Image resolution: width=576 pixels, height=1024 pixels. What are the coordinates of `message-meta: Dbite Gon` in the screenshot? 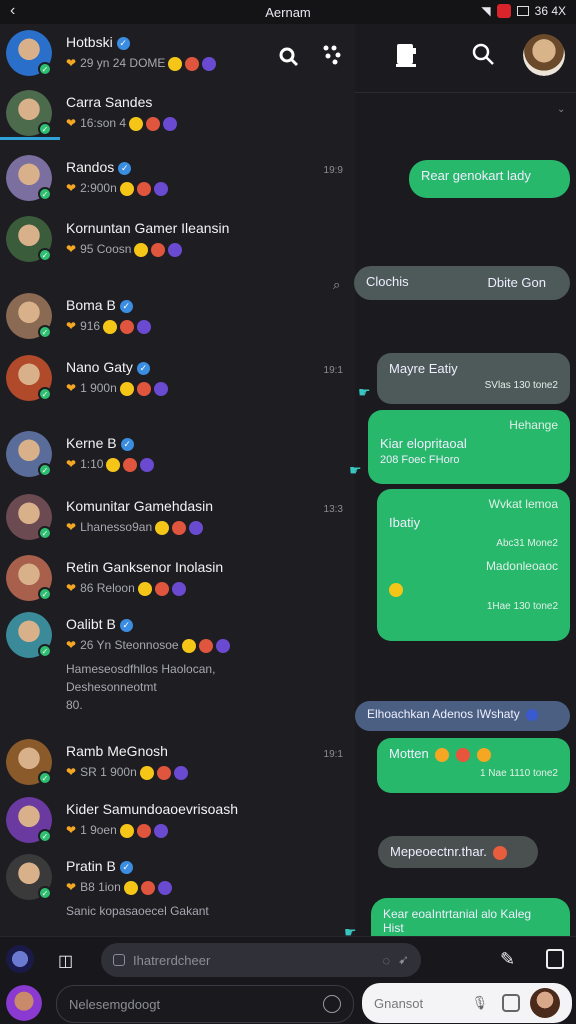 It's located at (516, 282).